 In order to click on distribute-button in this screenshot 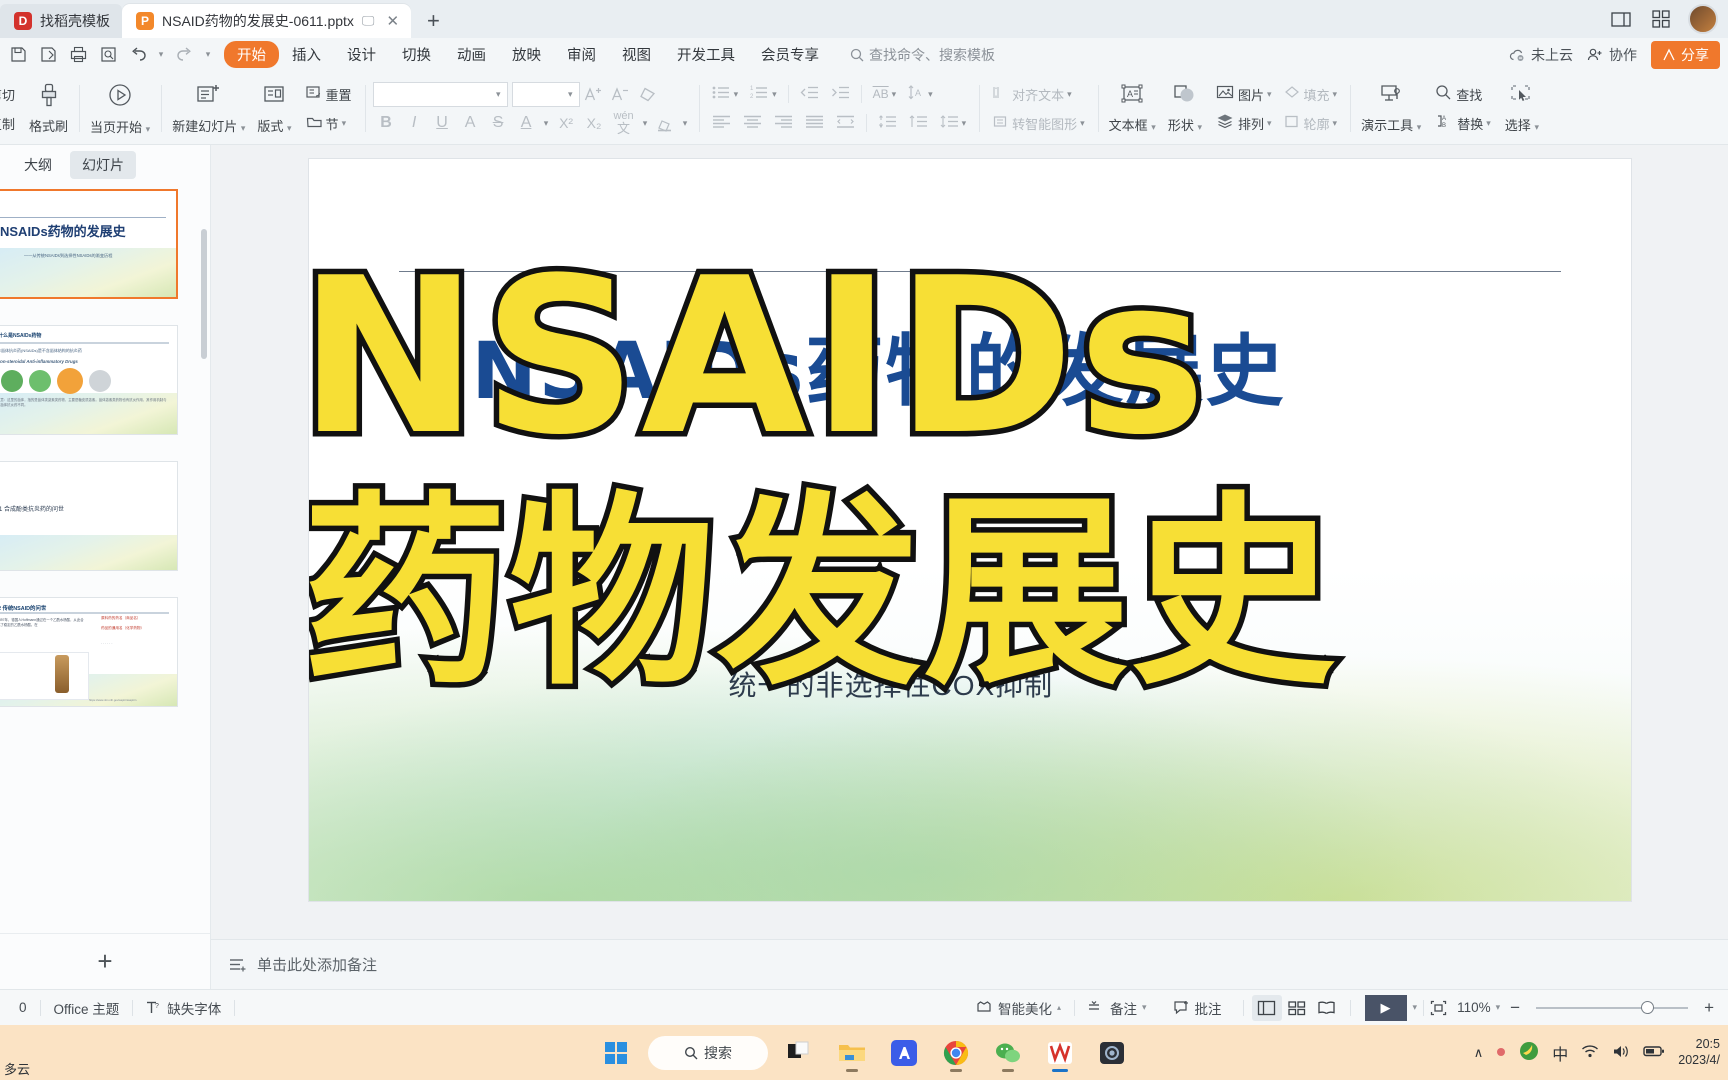, I will do `click(845, 123)`.